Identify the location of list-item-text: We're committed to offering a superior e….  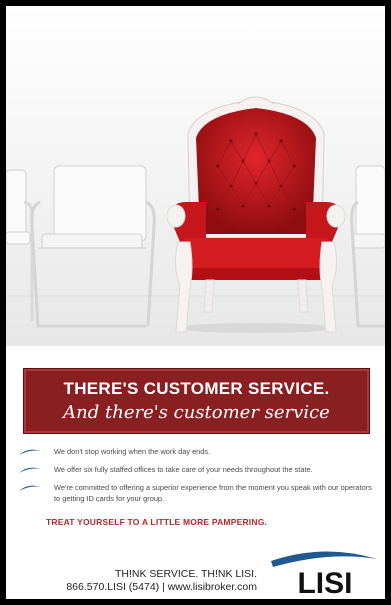
(213, 493).